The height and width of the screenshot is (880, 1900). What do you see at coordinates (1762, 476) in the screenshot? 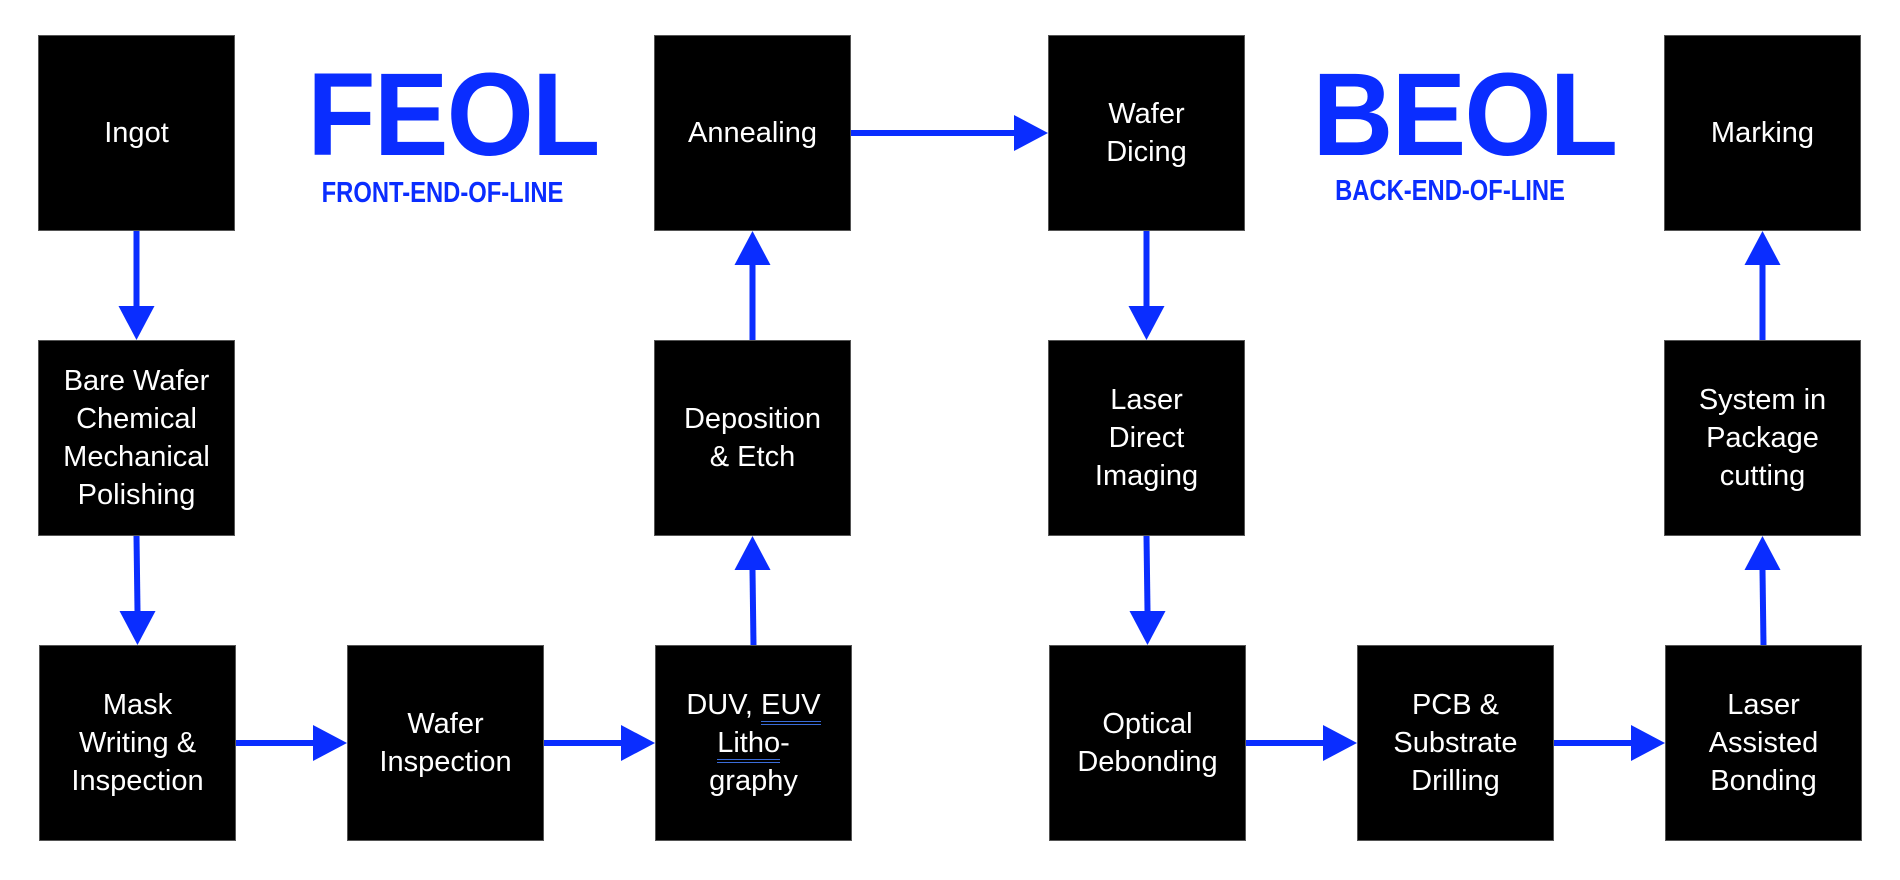
I see `step-label: cutting` at bounding box center [1762, 476].